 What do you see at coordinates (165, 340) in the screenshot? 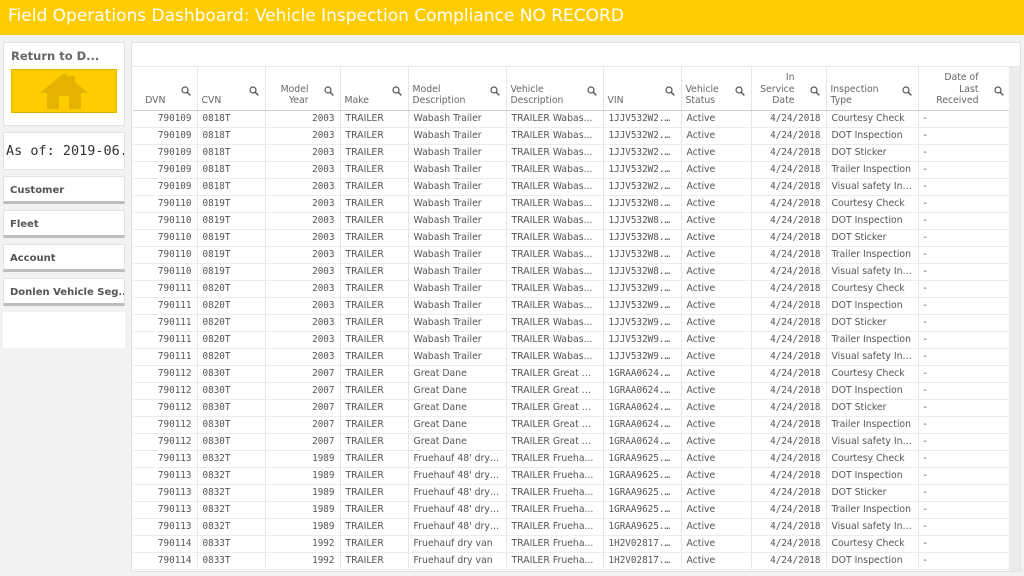
I see `cell-dvn: 790111` at bounding box center [165, 340].